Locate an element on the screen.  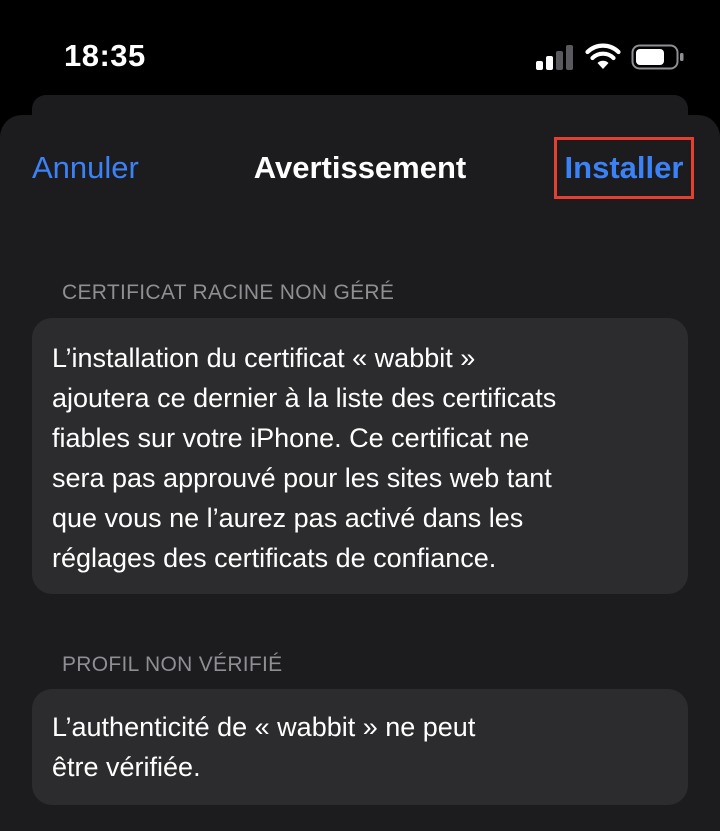
status-time: 18:35 is located at coordinates (105, 55).